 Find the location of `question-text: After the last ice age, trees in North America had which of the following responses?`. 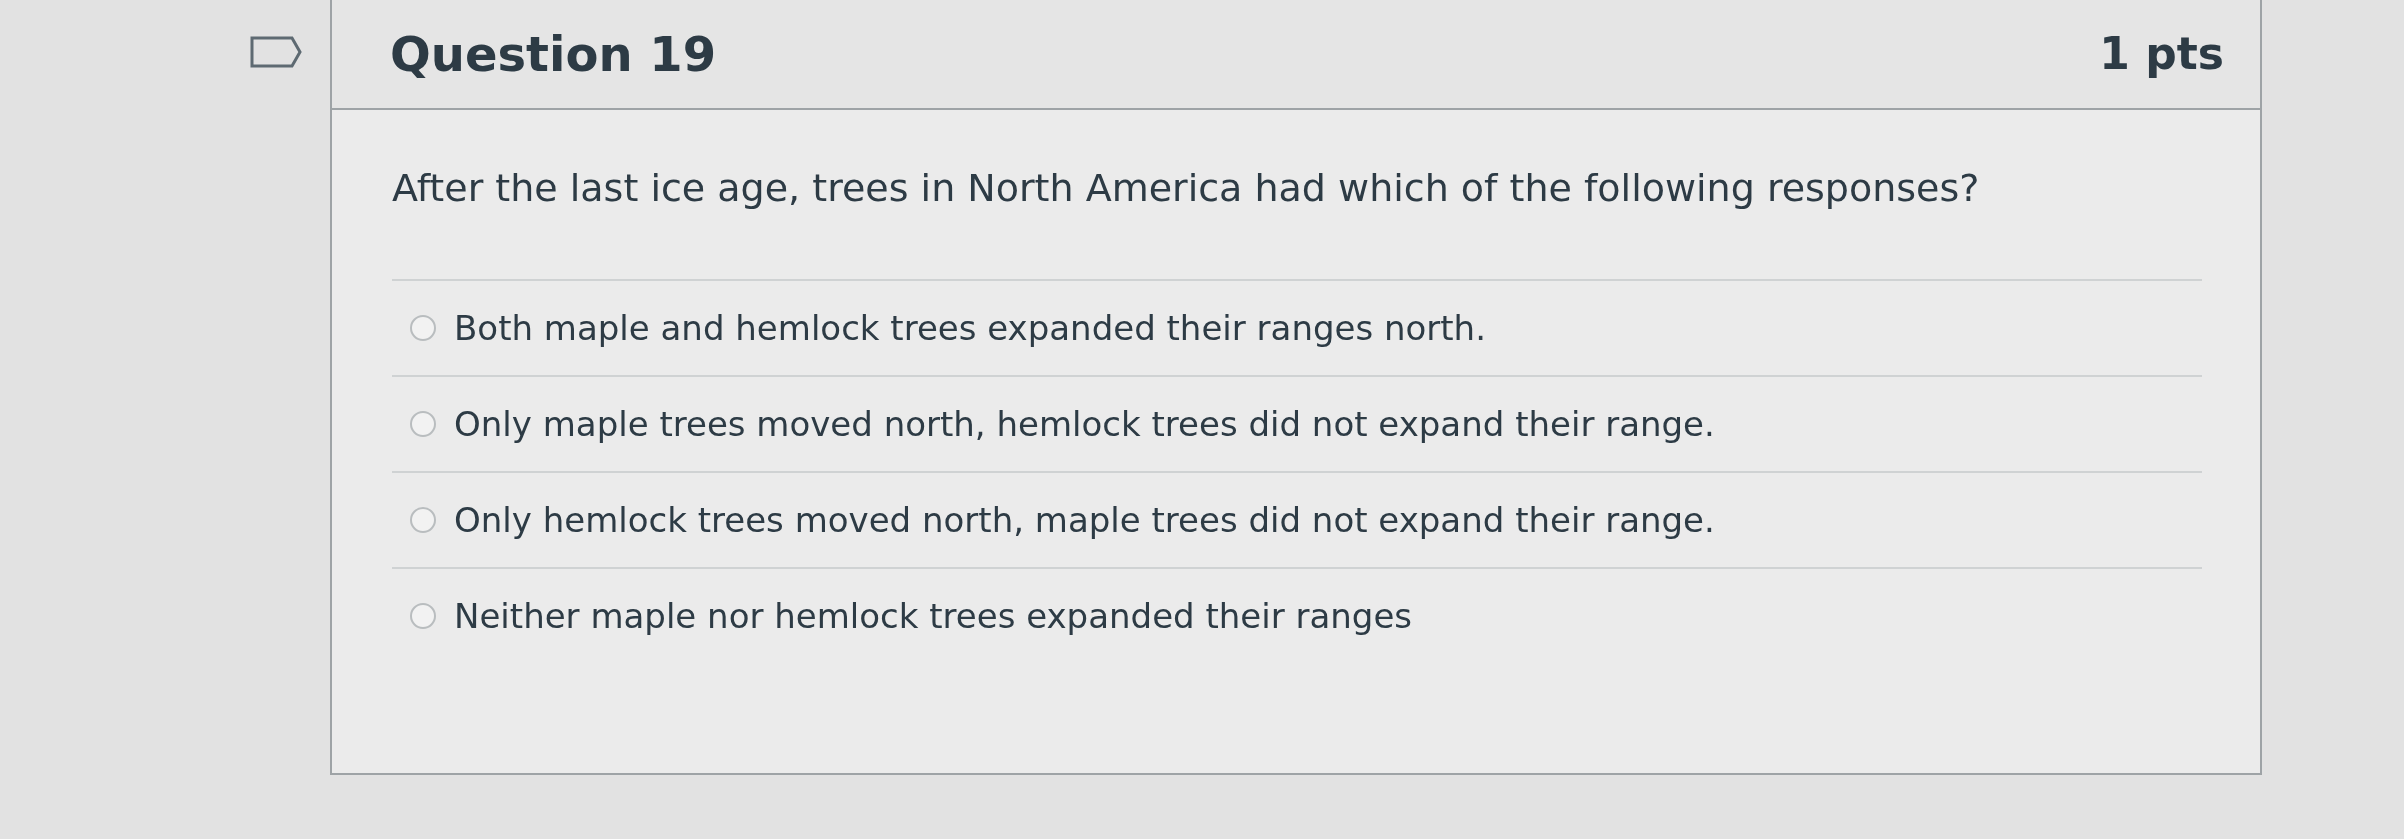

question-text: After the last ice age, trees in North America had which of the following responses? is located at coordinates (1186, 188).